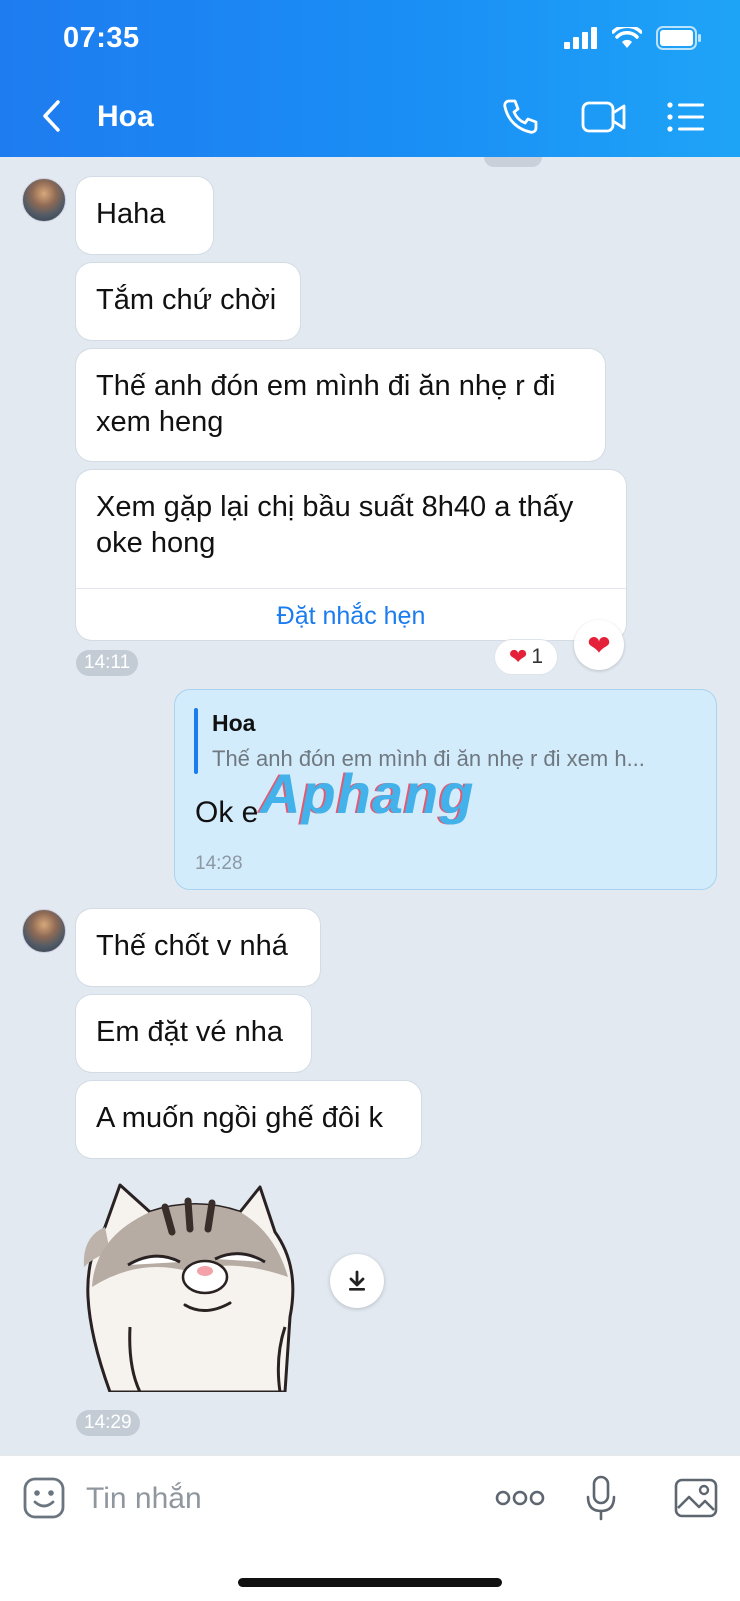 The height and width of the screenshot is (1601, 740). I want to click on chat-options-button, so click(686, 117).